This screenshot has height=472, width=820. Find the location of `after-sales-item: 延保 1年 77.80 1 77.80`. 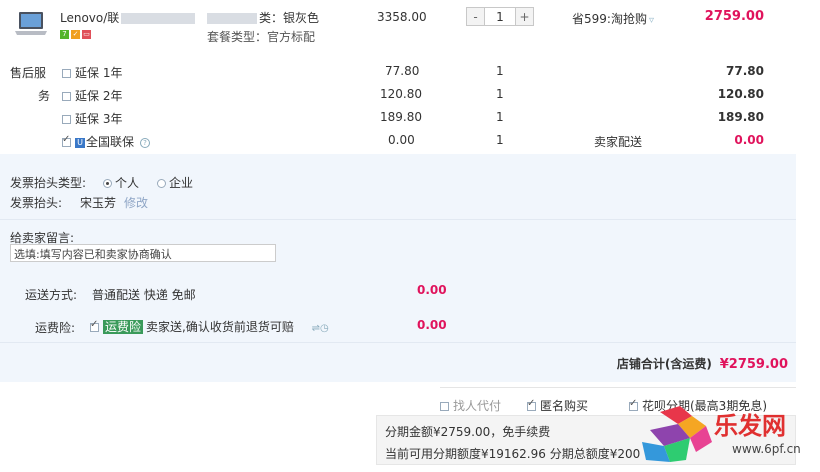

after-sales-item: 延保 1年 77.80 1 77.80 is located at coordinates (398, 73).